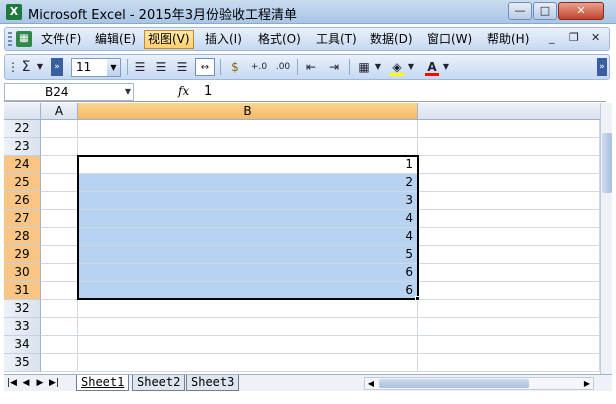 This screenshot has height=404, width=616. Describe the element at coordinates (59, 165) in the screenshot. I see `cell-a24` at that location.